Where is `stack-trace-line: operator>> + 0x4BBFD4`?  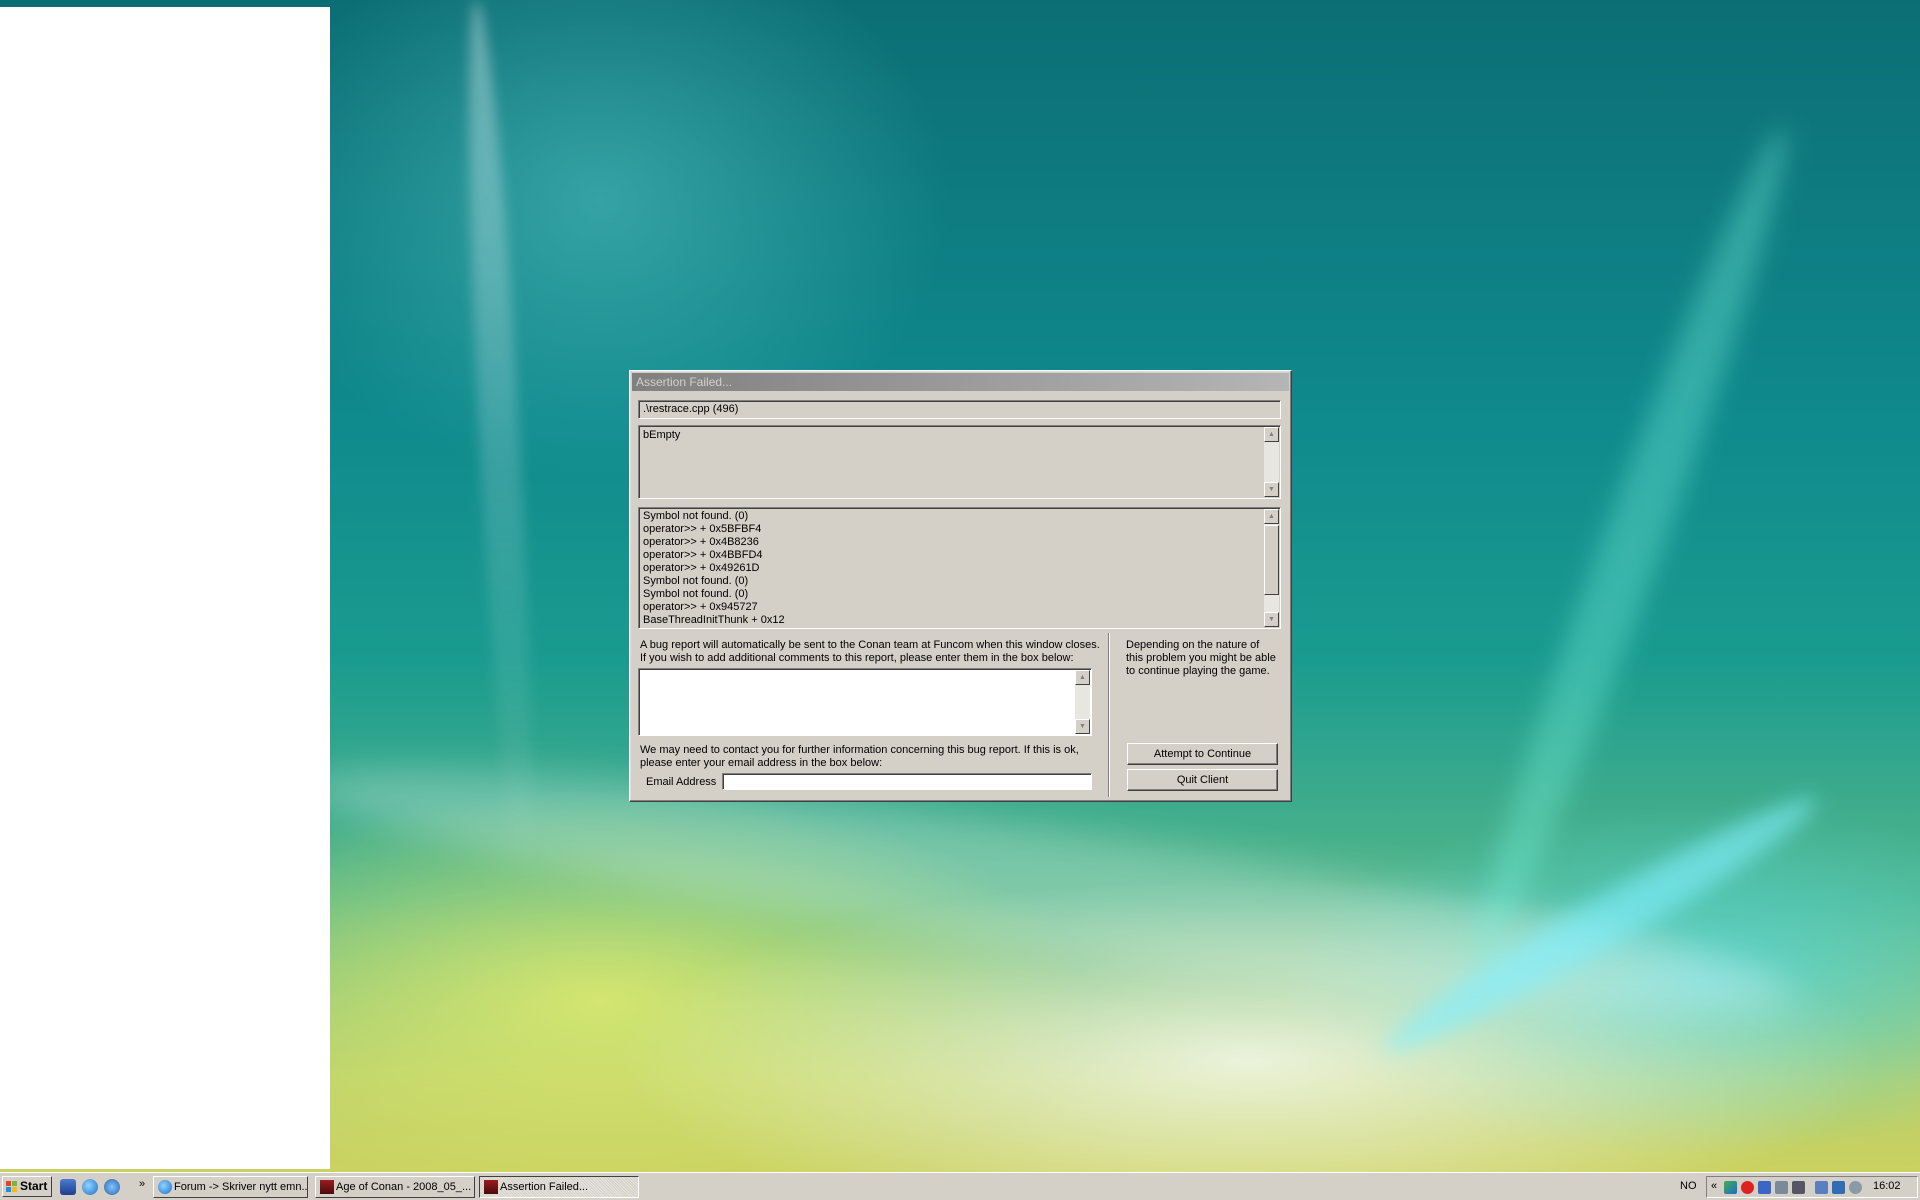
stack-trace-line: operator>> + 0x4BBFD4 is located at coordinates (703, 555).